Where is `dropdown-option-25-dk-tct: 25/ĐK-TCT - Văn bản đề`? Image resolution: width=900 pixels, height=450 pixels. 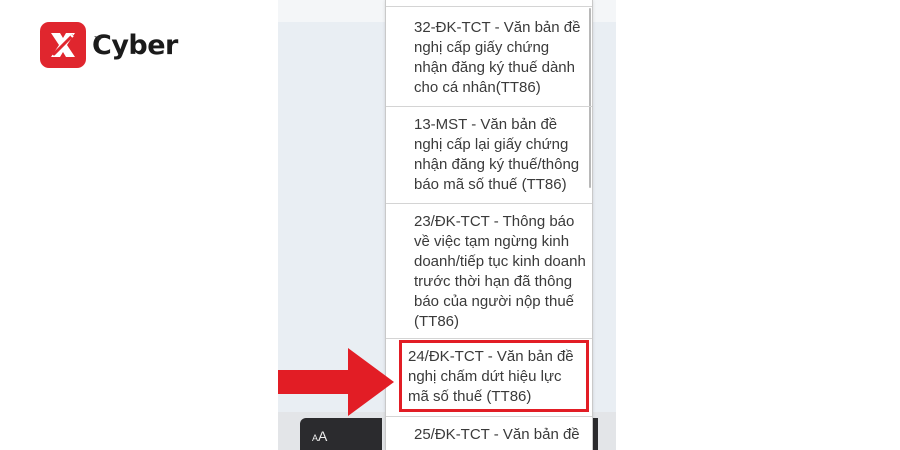
dropdown-option-25-dk-tct: 25/ĐK-TCT - Văn bản đề is located at coordinates (489, 435).